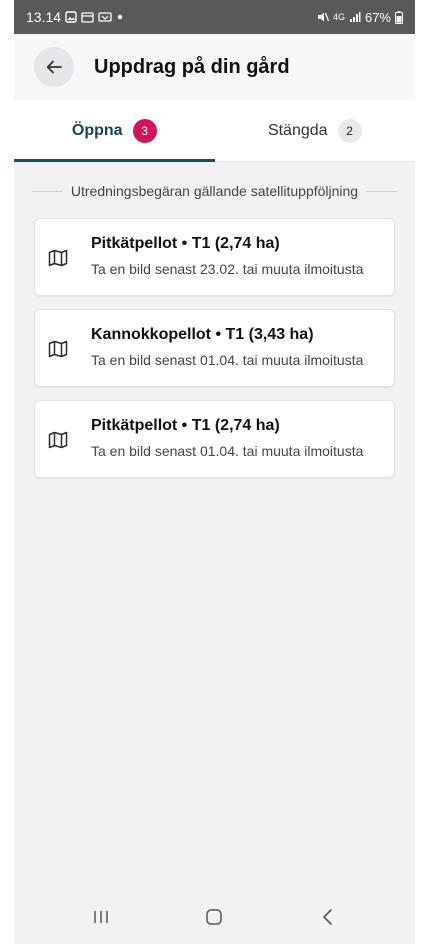  I want to click on calendar-icon, so click(87, 17).